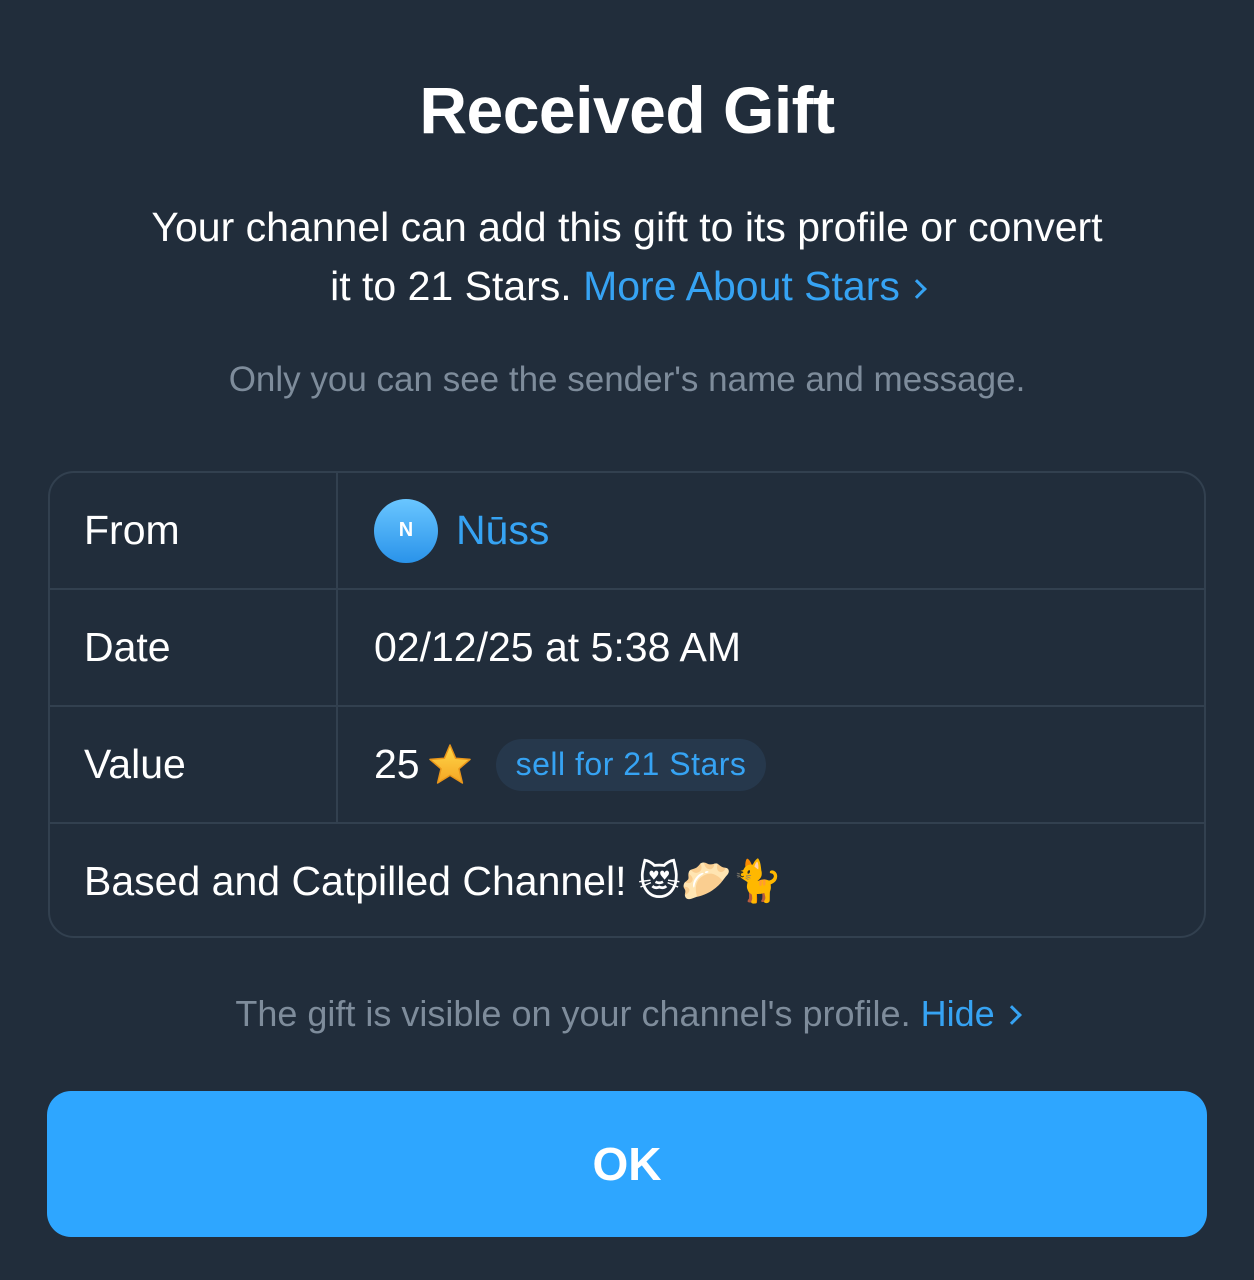 This screenshot has height=1280, width=1254. What do you see at coordinates (557, 647) in the screenshot?
I see `date-value: 02/12/25 at 5:38 AM` at bounding box center [557, 647].